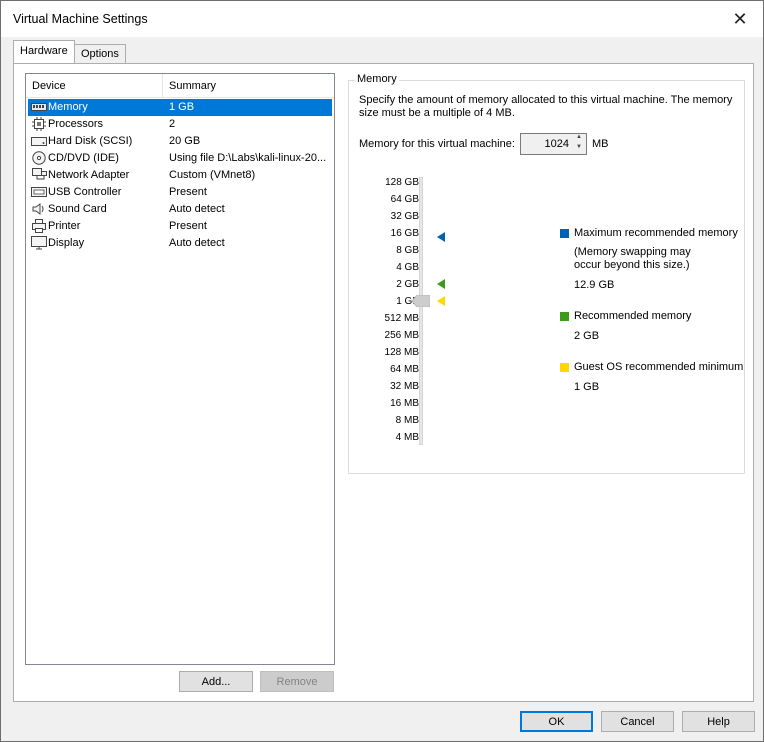 This screenshot has height=742, width=764. What do you see at coordinates (39, 141) in the screenshot?
I see `hard-disk-icon` at bounding box center [39, 141].